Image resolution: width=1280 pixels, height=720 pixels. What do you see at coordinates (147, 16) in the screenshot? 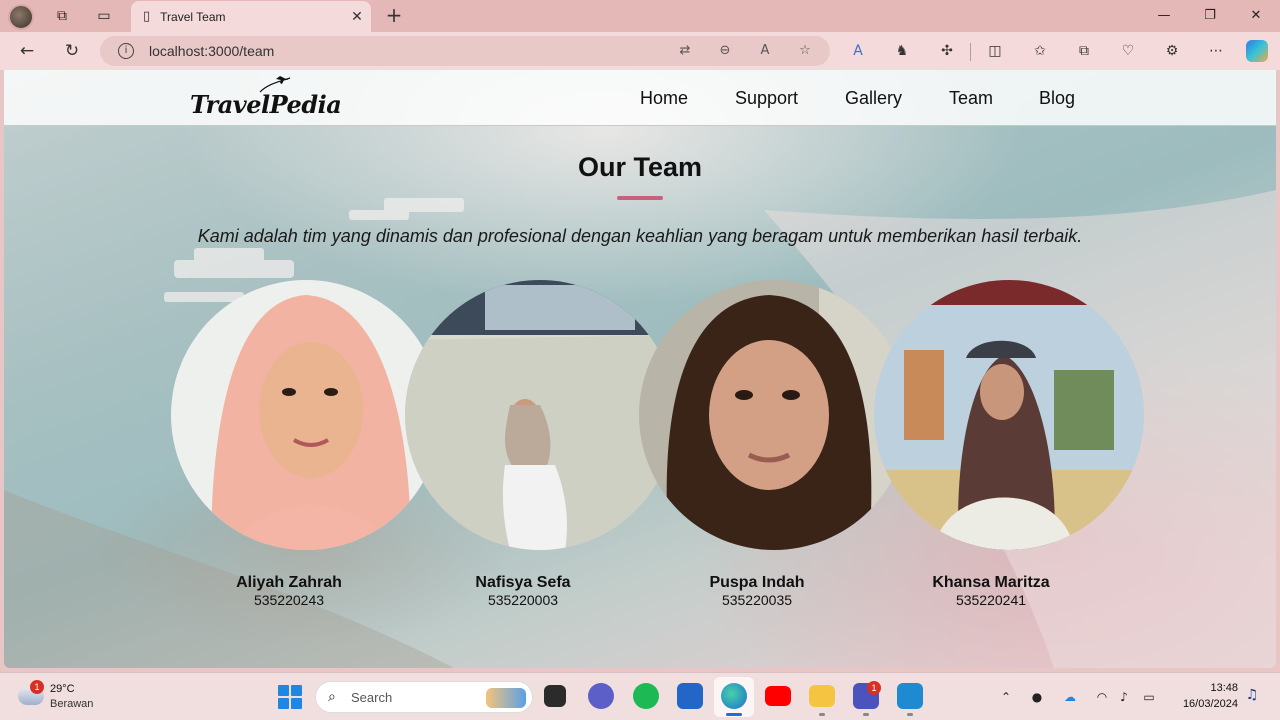
I see `page-icon: ▯` at bounding box center [147, 16].